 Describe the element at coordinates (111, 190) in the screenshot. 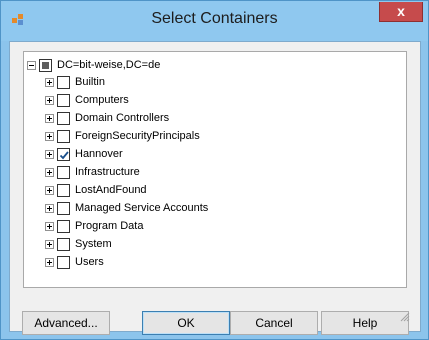

I see `tree-node-label: LostAndFound` at that location.